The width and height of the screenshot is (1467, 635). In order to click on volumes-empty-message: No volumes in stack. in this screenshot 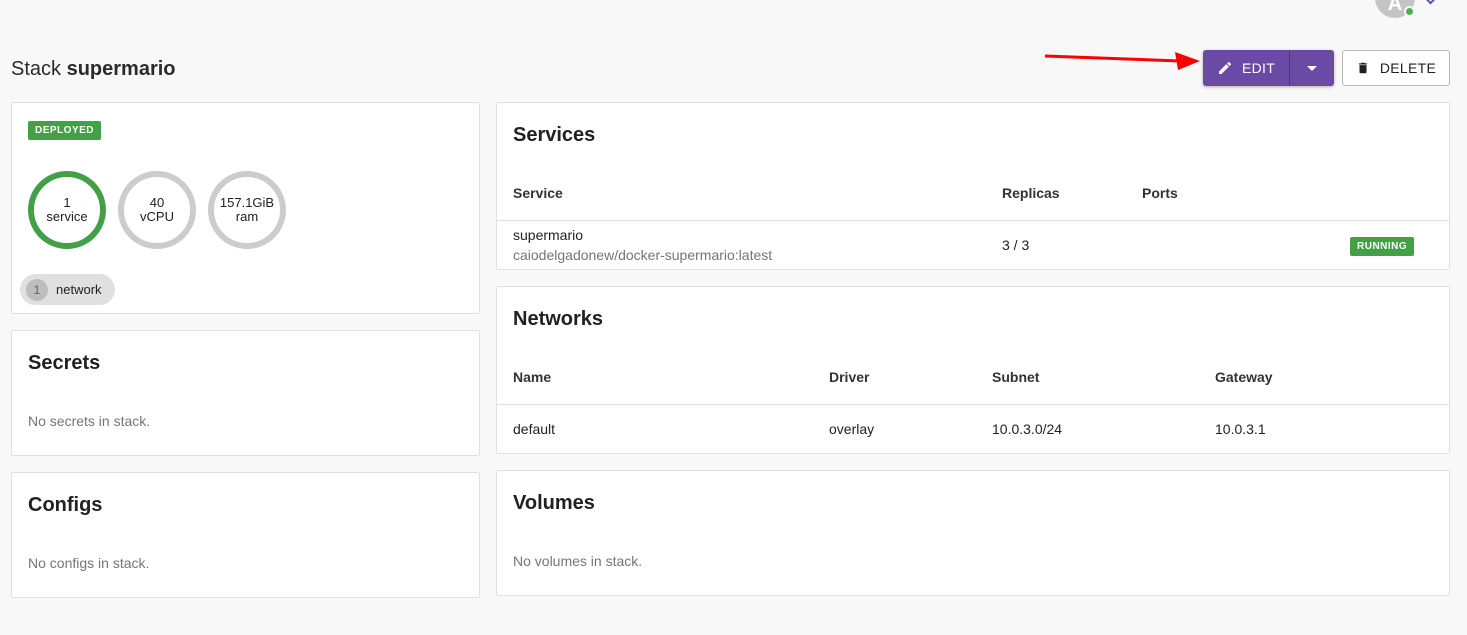, I will do `click(578, 561)`.